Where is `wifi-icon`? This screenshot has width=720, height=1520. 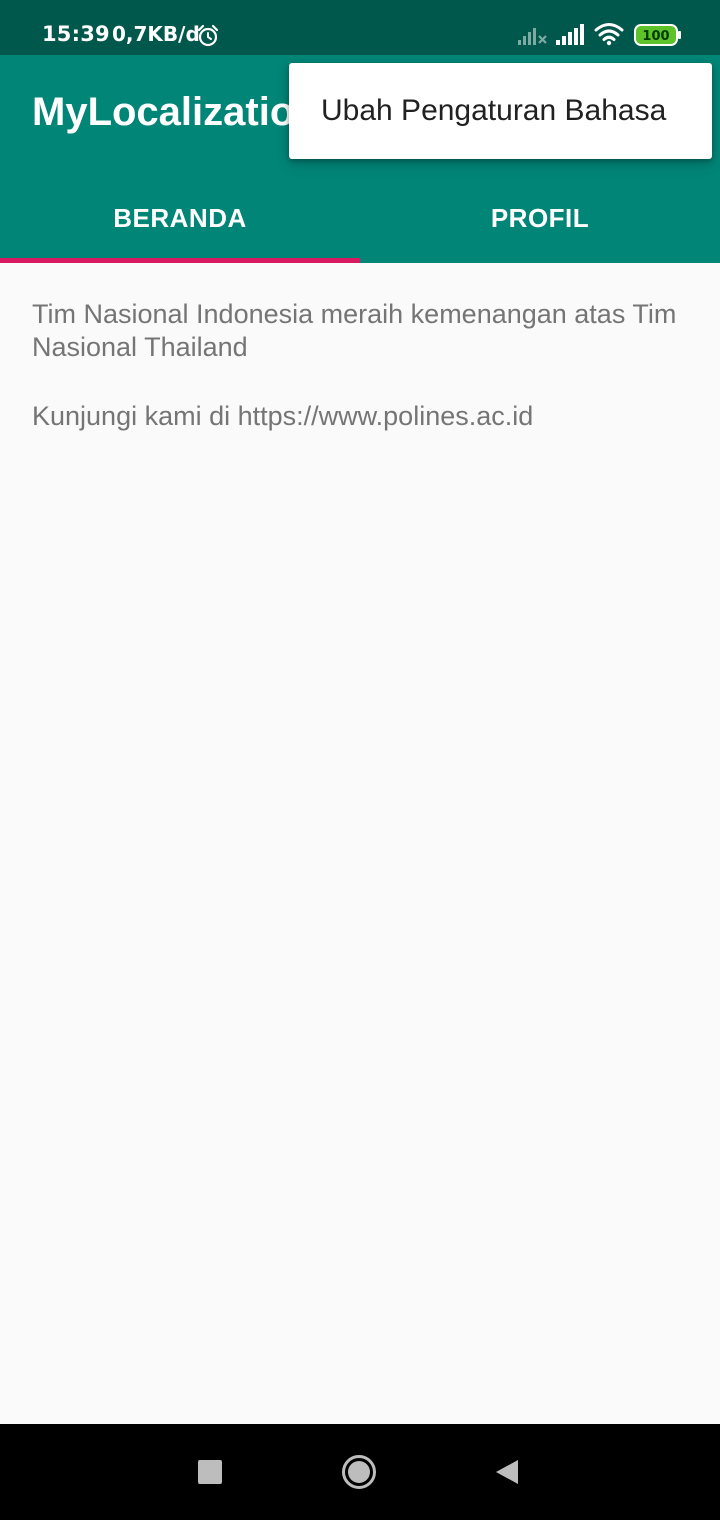
wifi-icon is located at coordinates (609, 34).